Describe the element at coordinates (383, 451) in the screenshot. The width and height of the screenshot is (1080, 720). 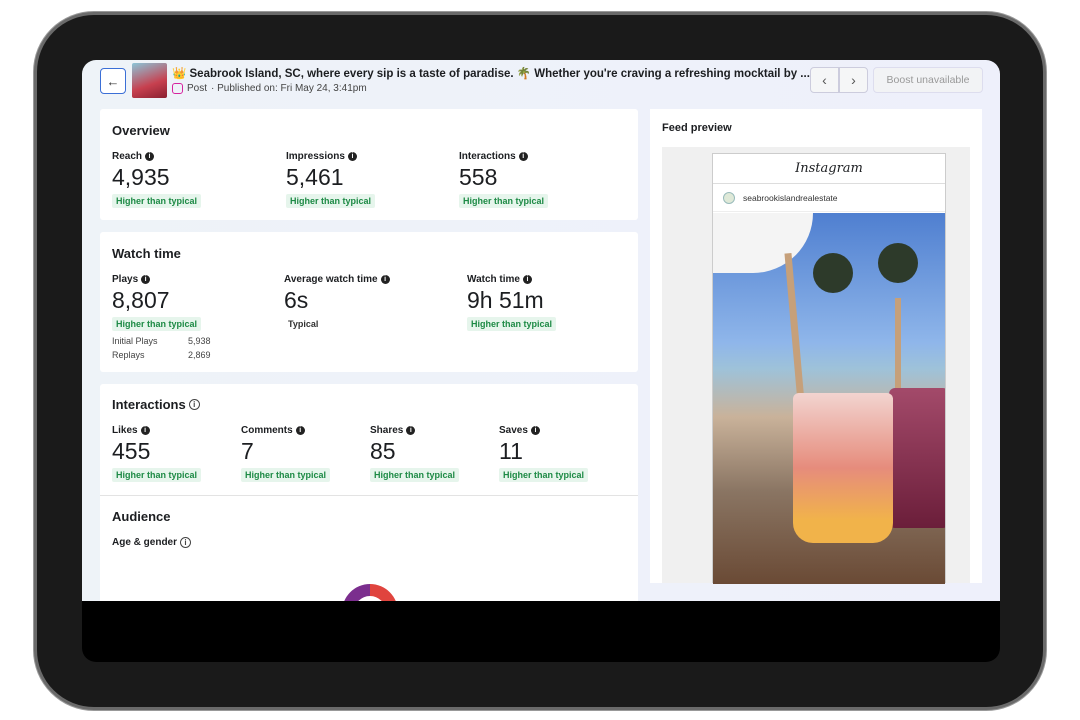
I see `metric-value: 85` at that location.